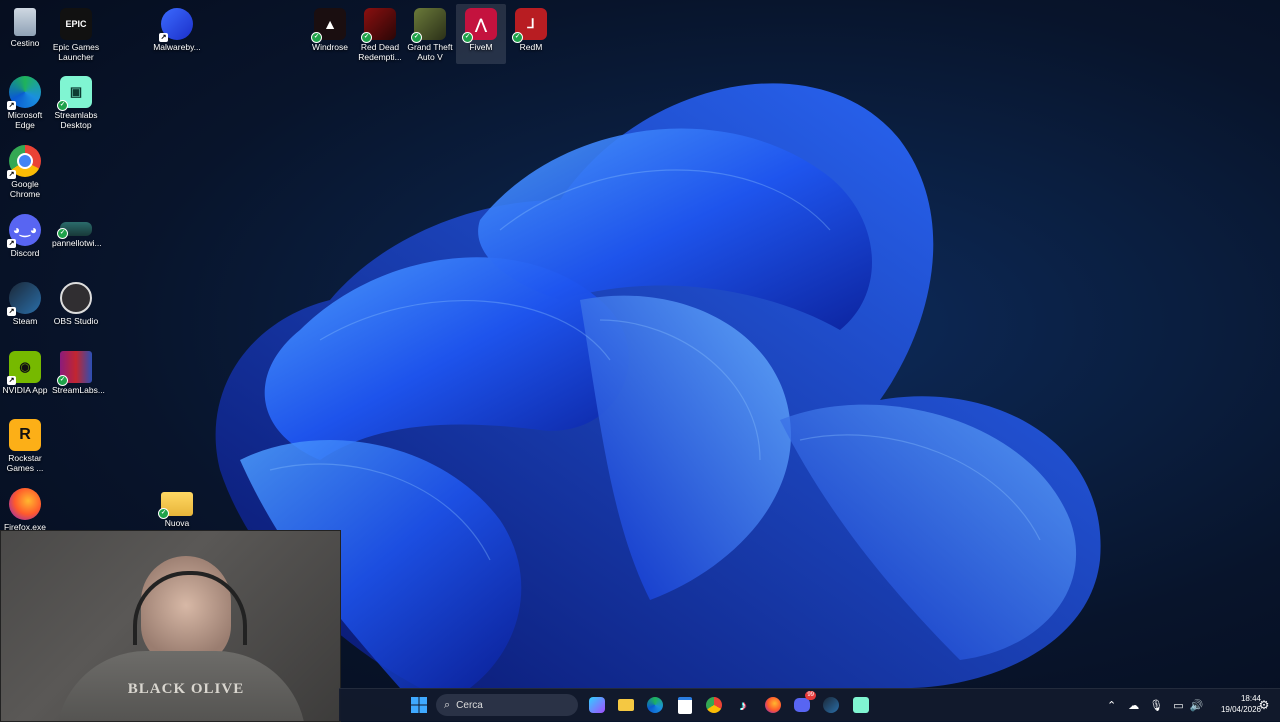 Image resolution: width=1280 pixels, height=722 pixels. Describe the element at coordinates (25, 189) in the screenshot. I see `icon-label: Google Chrome` at that location.